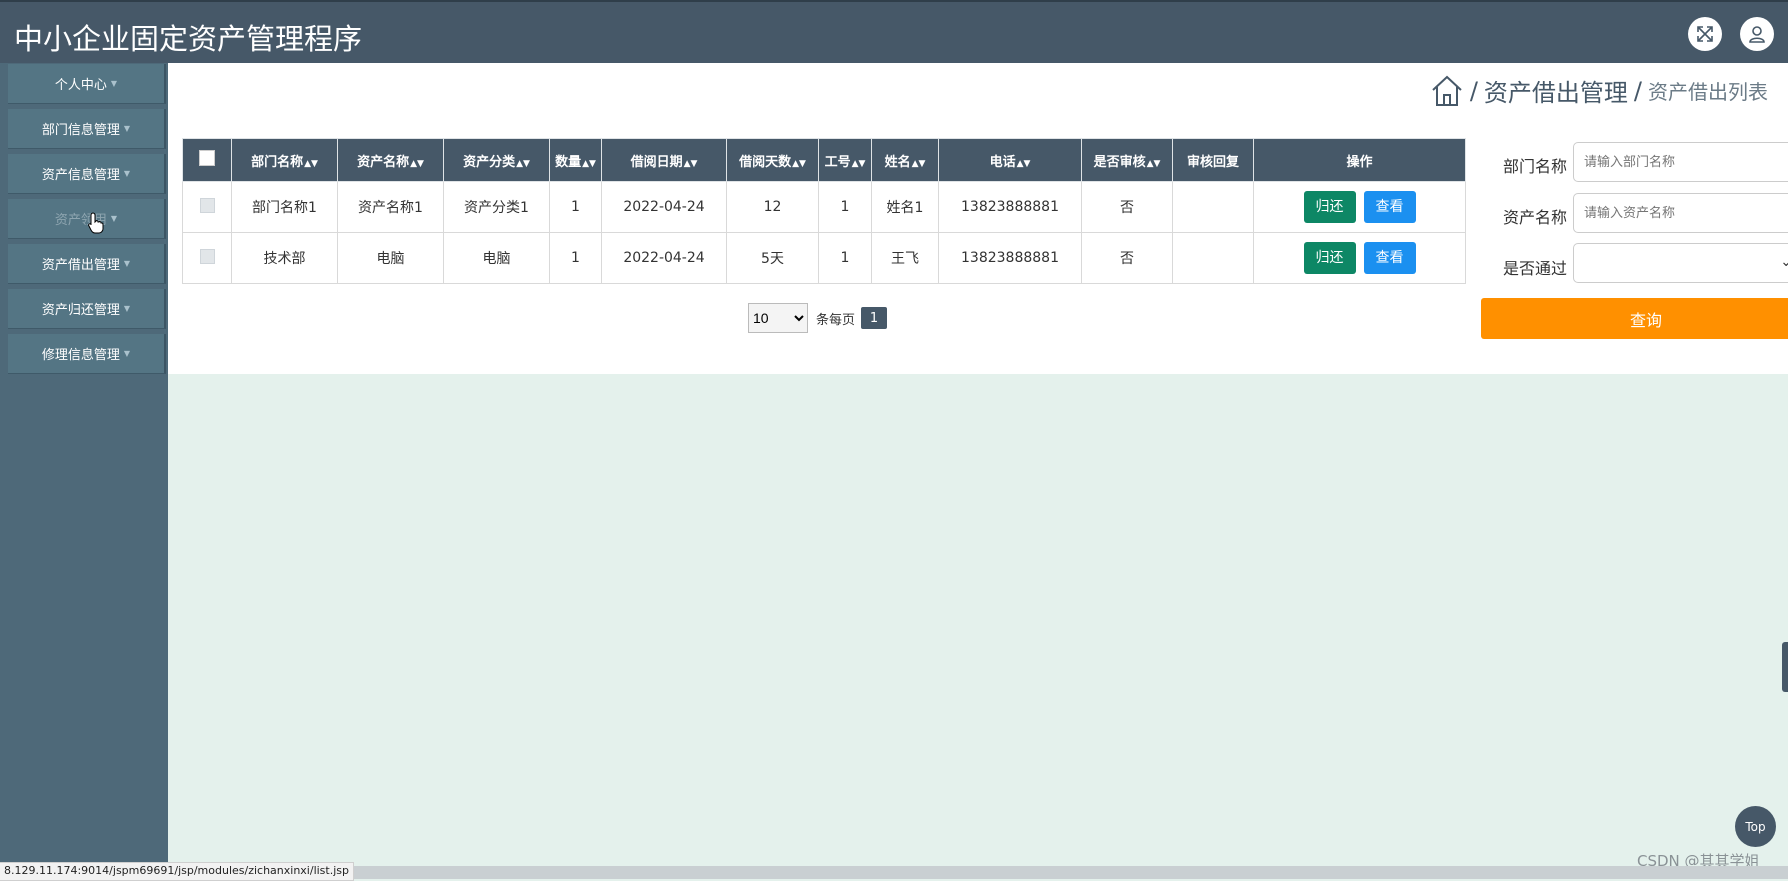 This screenshot has height=881, width=1788. I want to click on asset-label: 资产名称, so click(1535, 217).